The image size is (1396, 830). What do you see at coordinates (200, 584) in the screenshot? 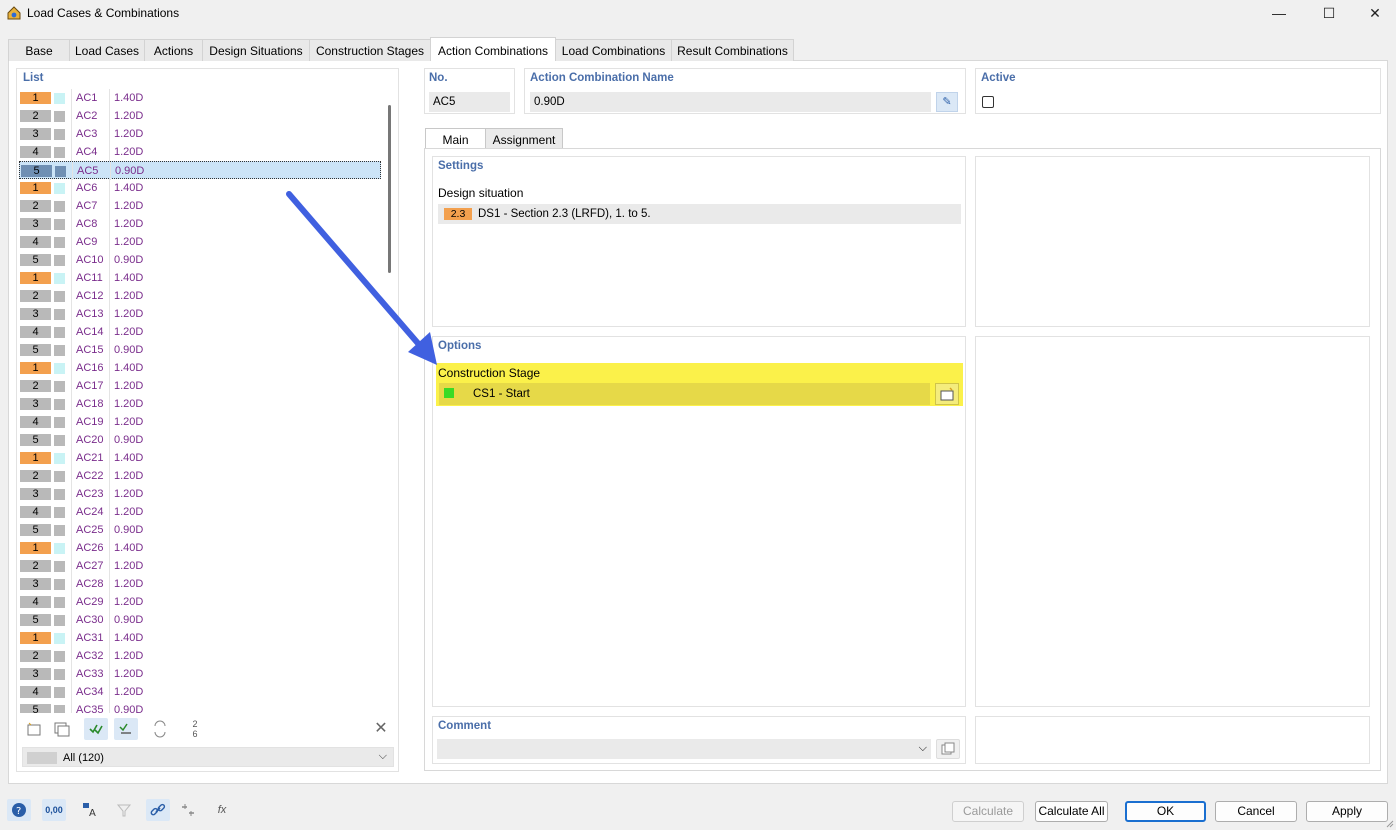
I see `list-item: 3 AC28 1.20D` at bounding box center [200, 584].